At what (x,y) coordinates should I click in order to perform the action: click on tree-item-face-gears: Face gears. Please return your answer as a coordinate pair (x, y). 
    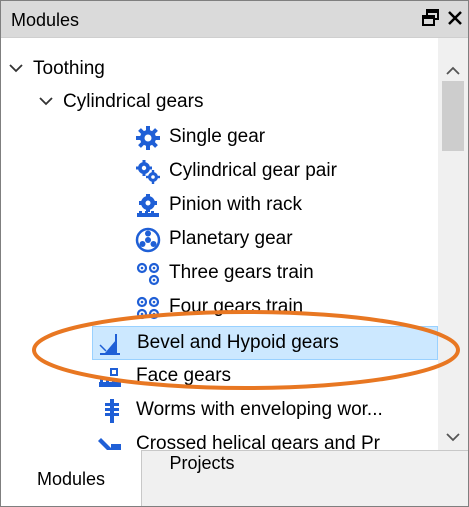
    Looking at the image, I should click on (219, 377).